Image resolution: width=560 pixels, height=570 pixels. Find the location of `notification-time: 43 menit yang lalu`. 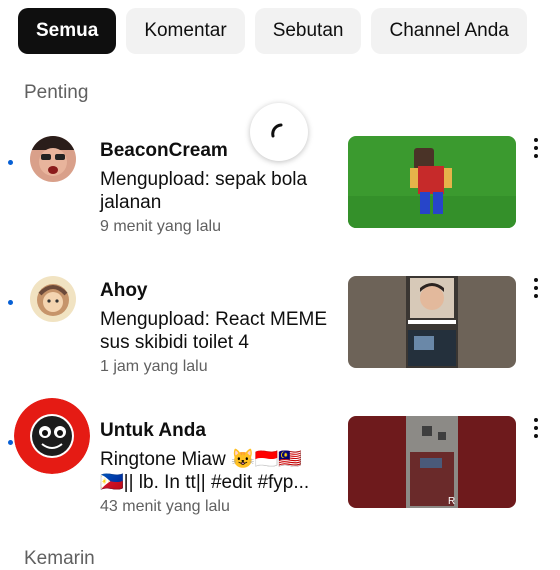

notification-time: 43 menit yang lalu is located at coordinates (165, 506).